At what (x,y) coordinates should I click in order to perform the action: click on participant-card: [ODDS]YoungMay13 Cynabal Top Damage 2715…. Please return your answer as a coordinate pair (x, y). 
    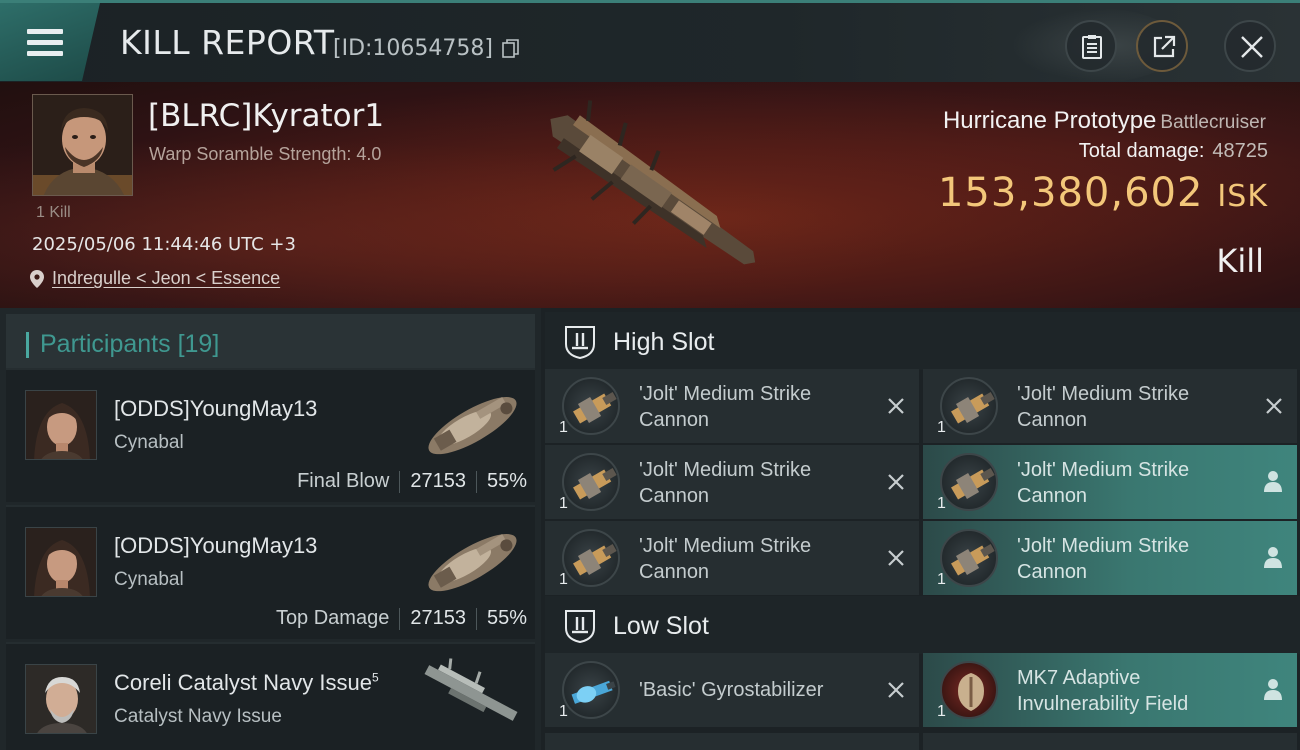
    Looking at the image, I should click on (270, 572).